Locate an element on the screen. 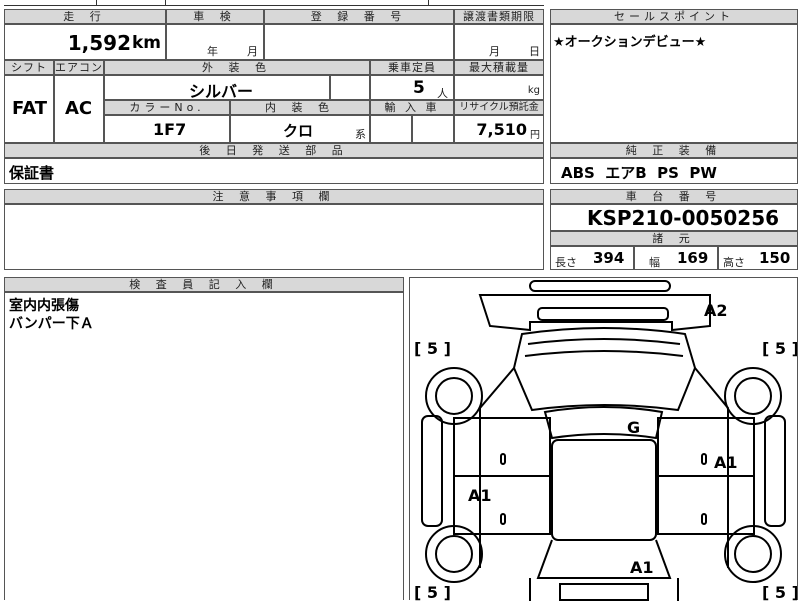 Image resolution: width=800 pixels, height=601 pixels. tire-fr-value: 5 is located at coordinates (780, 348).